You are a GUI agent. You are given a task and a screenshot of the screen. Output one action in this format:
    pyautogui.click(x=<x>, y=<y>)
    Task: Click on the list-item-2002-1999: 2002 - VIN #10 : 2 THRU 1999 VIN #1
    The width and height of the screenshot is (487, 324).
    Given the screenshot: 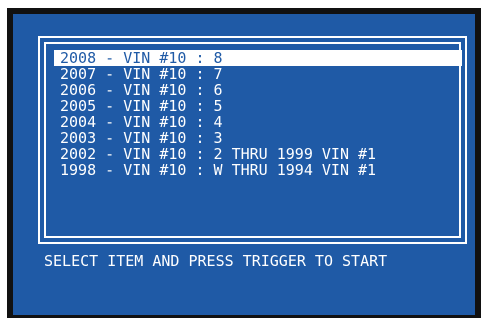 What is the action you would take?
    pyautogui.click(x=258, y=154)
    